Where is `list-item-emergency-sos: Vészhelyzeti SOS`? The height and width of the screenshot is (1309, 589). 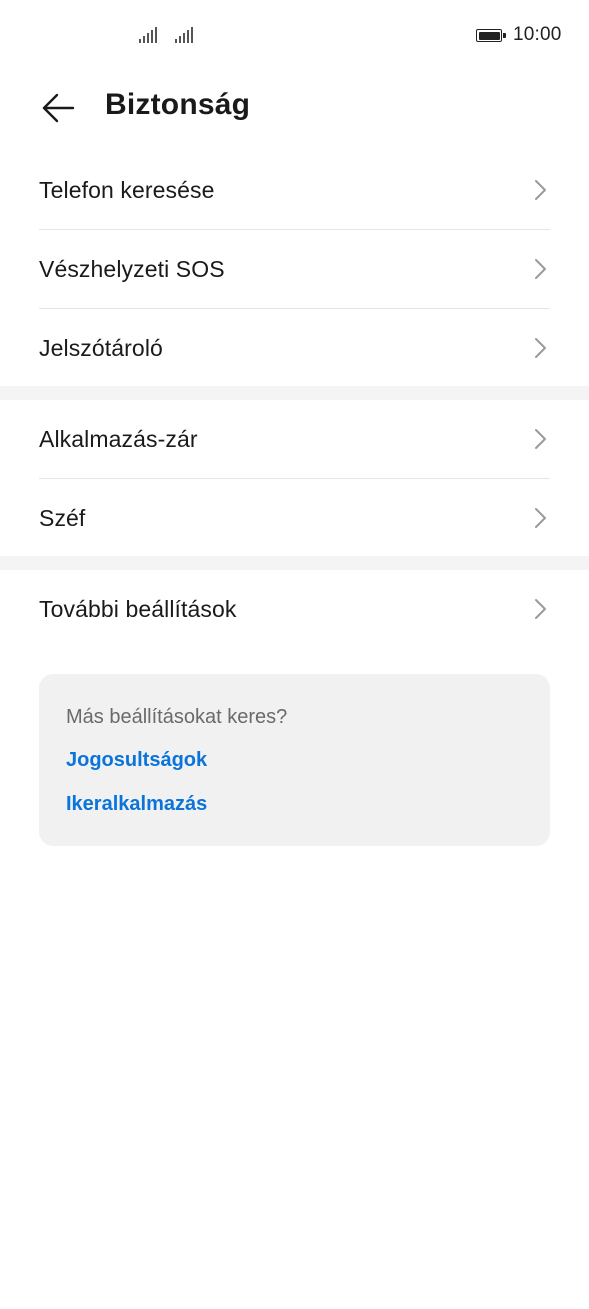 list-item-emergency-sos: Vészhelyzeti SOS is located at coordinates (294, 268).